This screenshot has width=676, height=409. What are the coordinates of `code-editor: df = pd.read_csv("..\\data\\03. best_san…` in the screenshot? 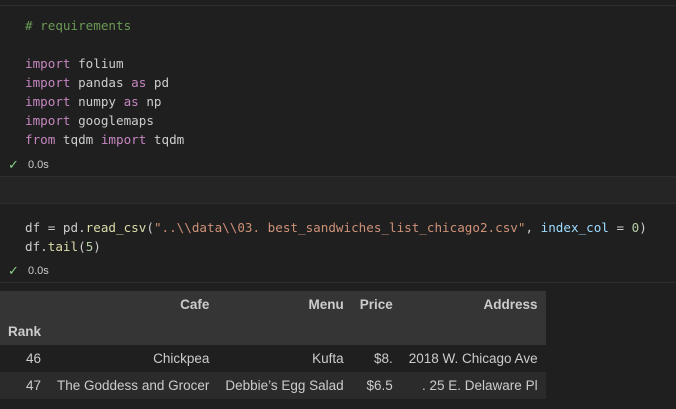 It's located at (338, 237).